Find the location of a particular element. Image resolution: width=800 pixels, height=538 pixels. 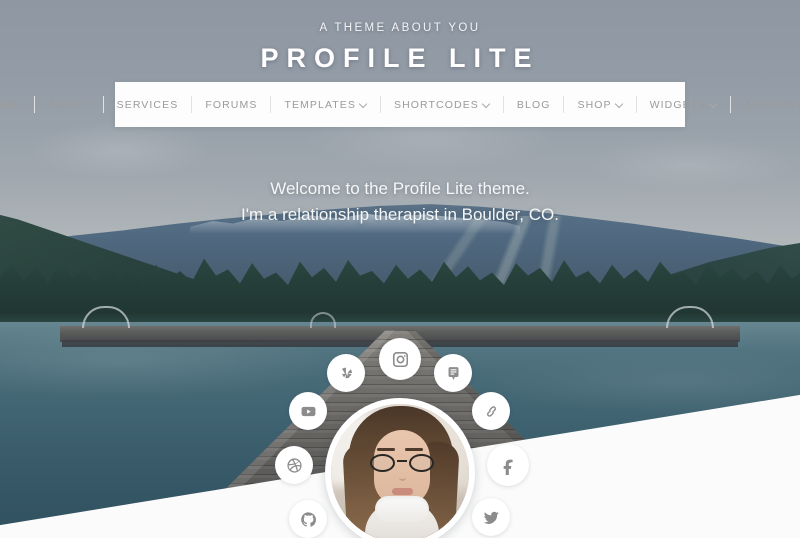

avatar-glasses is located at coordinates (402, 463).